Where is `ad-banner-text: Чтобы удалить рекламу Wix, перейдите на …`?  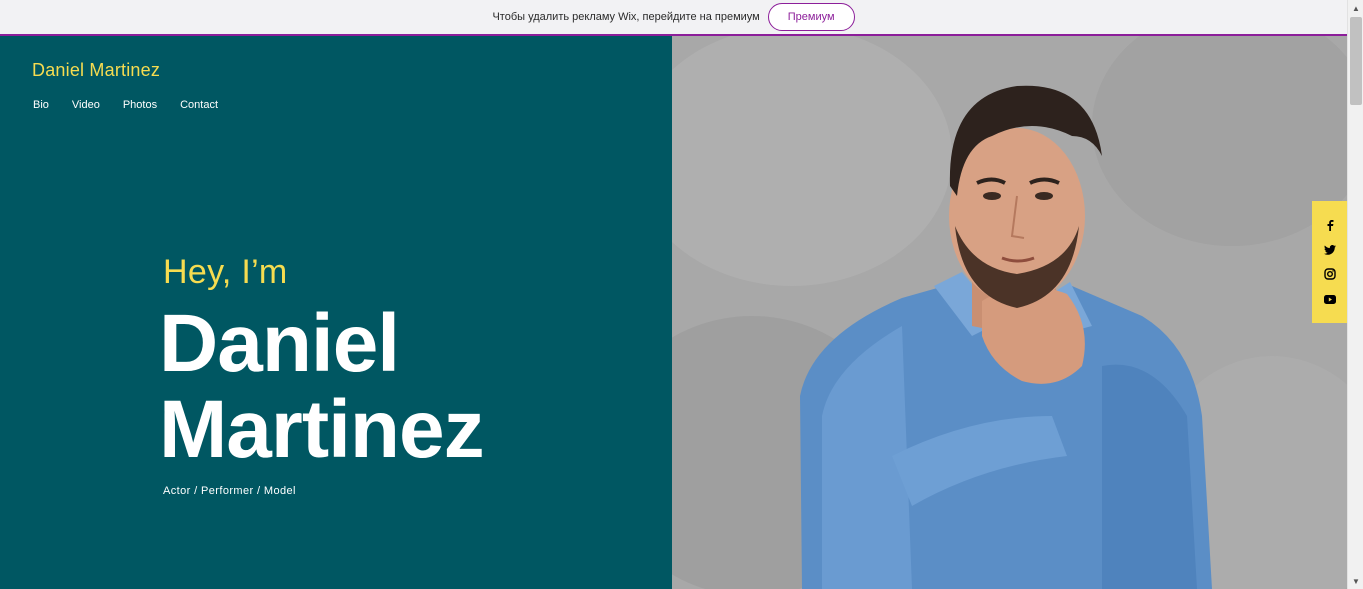
ad-banner-text: Чтобы удалить рекламу Wix, перейдите на … is located at coordinates (626, 17).